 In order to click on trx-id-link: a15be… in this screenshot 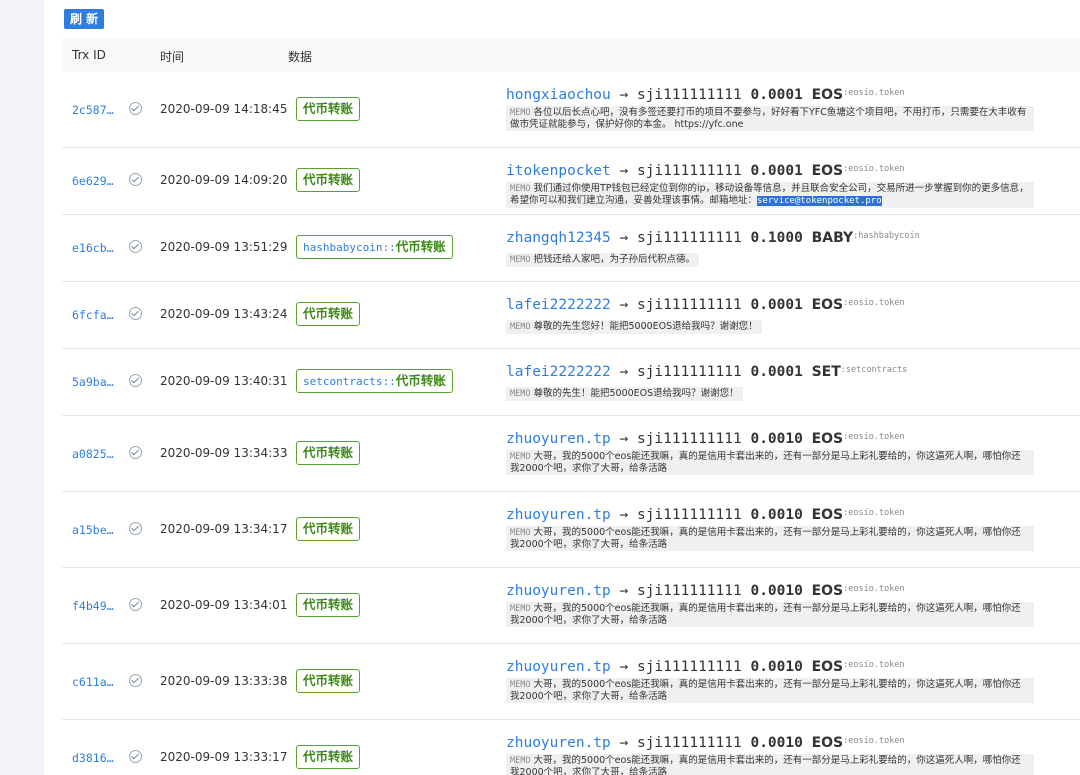, I will do `click(93, 530)`.